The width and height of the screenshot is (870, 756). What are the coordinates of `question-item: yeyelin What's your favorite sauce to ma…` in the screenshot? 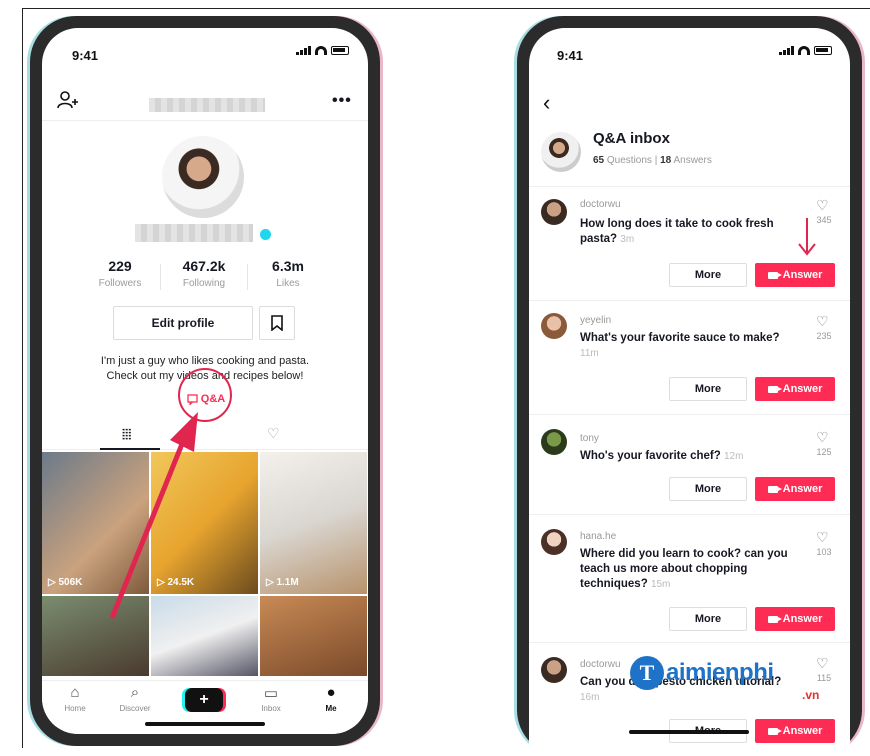 It's located at (689, 356).